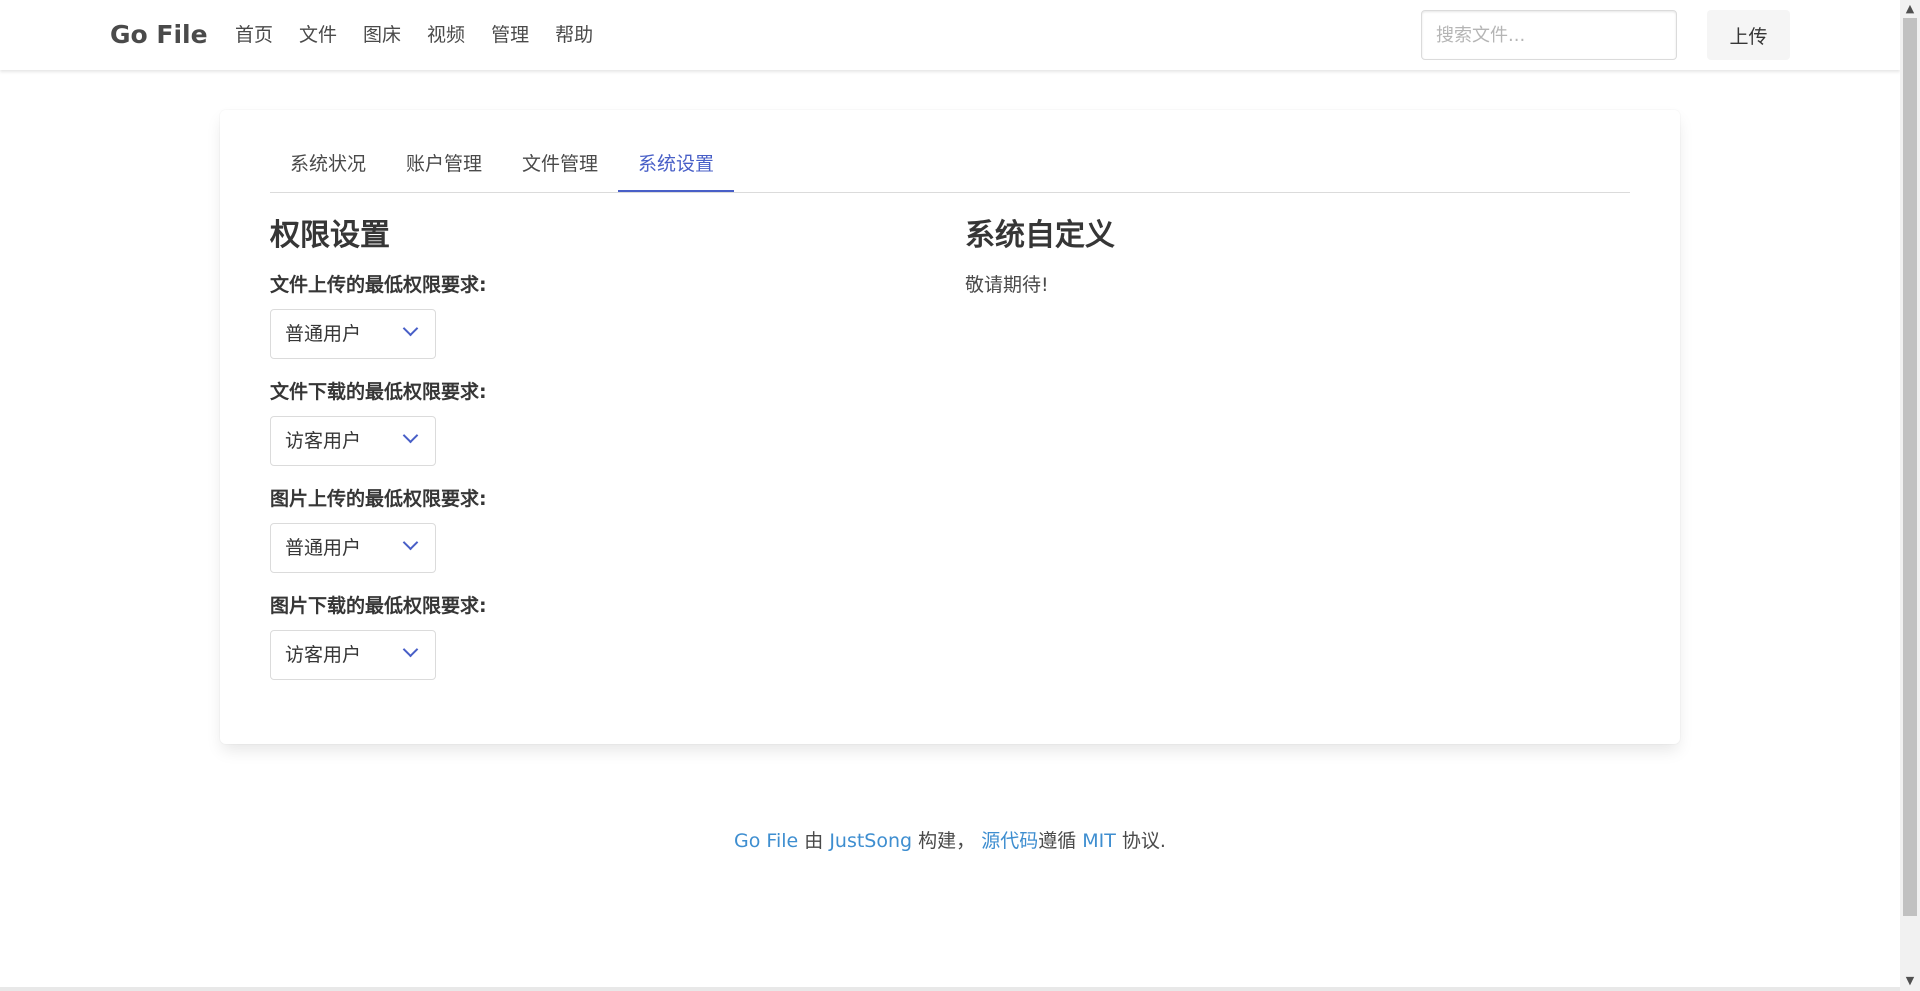 This screenshot has width=1920, height=991. What do you see at coordinates (444, 164) in the screenshot?
I see `tab-account-management: 账户管理` at bounding box center [444, 164].